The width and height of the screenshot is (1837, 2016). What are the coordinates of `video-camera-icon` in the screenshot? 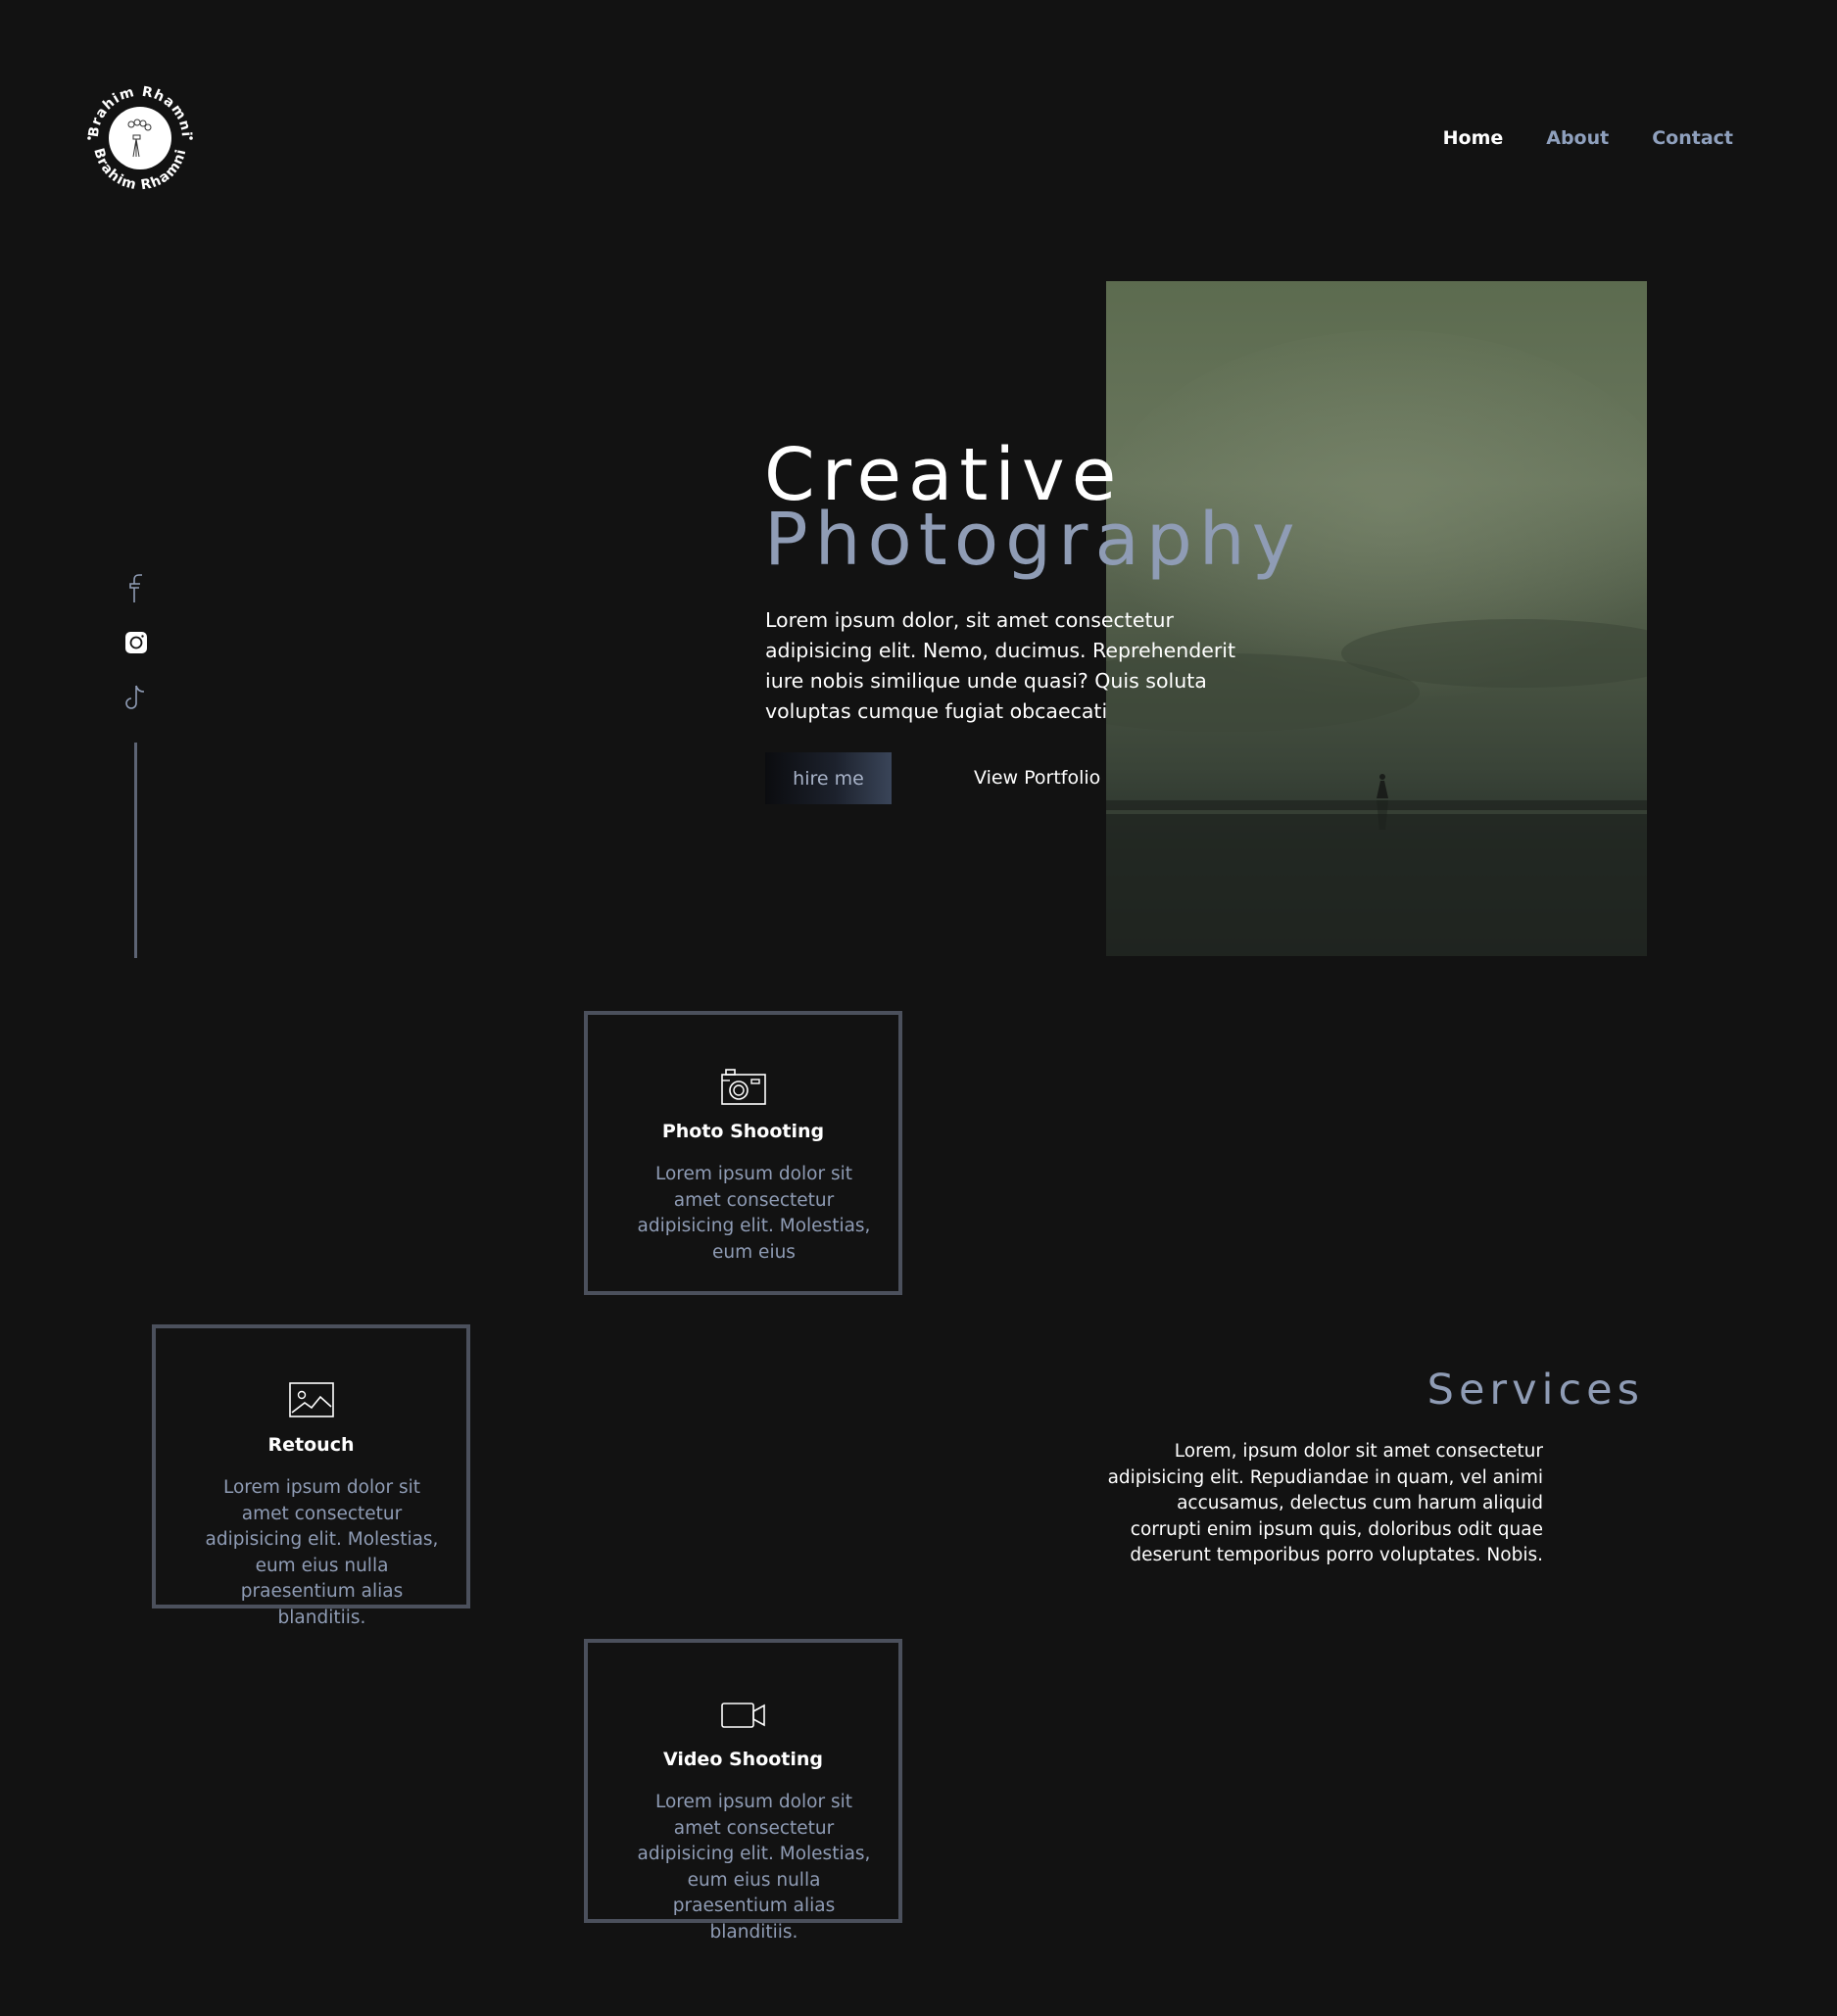 It's located at (742, 1715).